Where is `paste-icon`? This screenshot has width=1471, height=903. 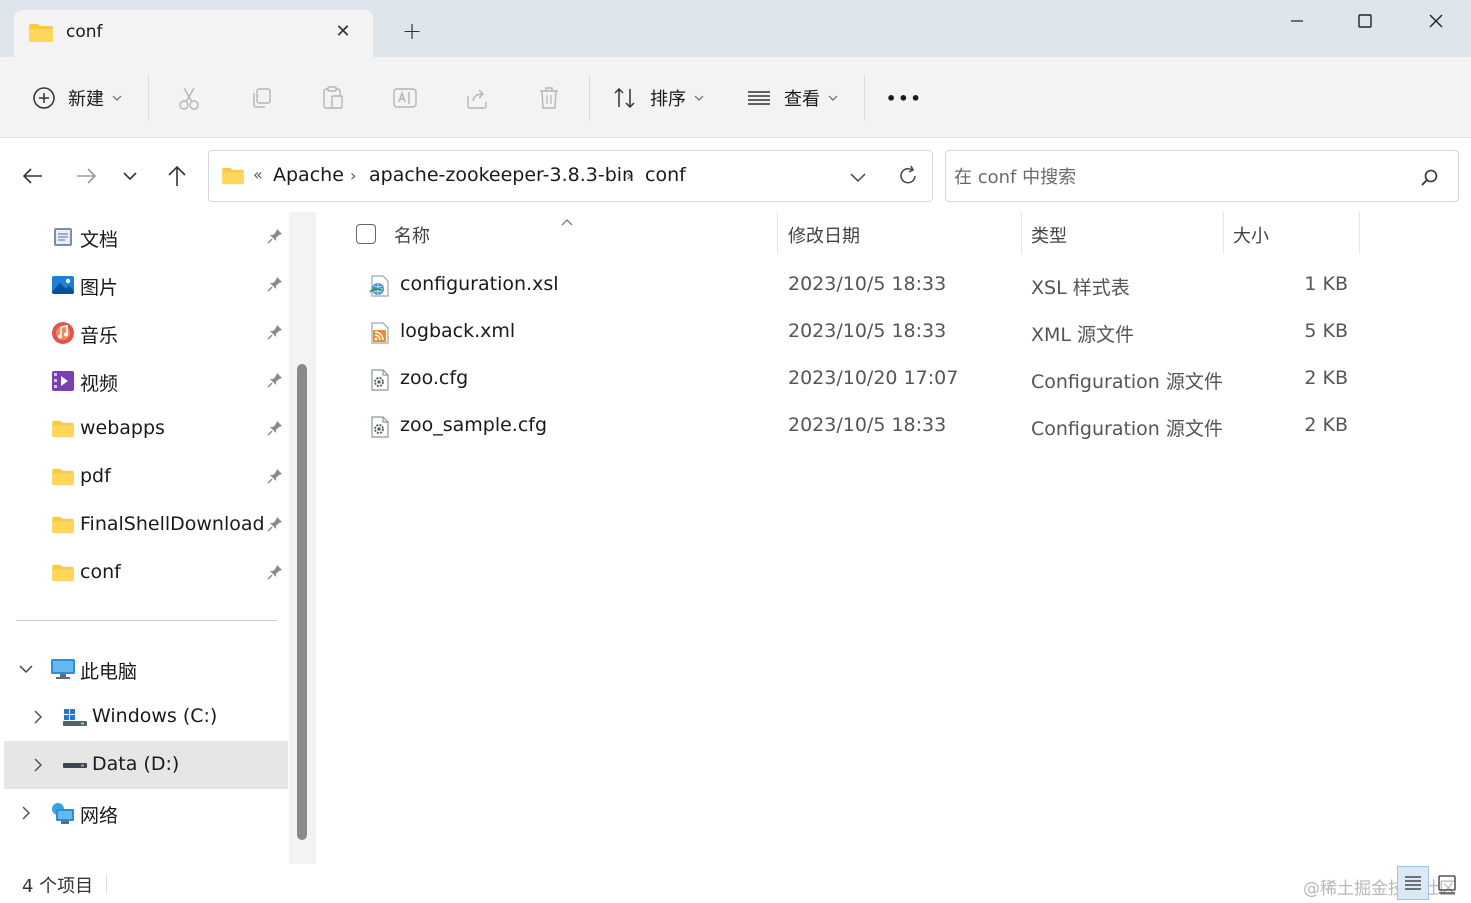
paste-icon is located at coordinates (333, 97).